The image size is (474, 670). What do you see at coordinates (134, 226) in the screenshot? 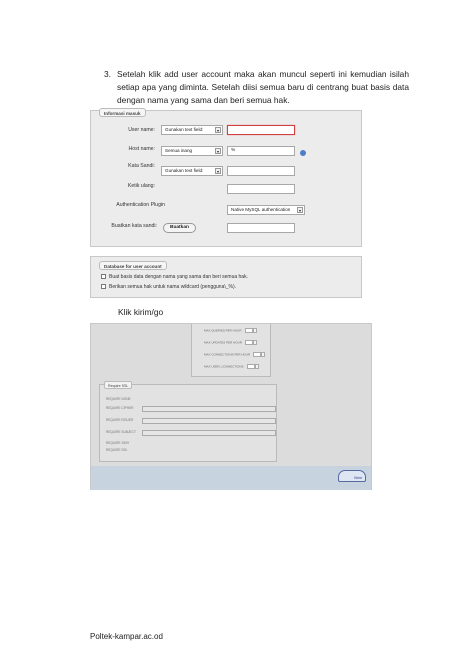
I see `generate-password-label: Buatkan kata sandi:` at bounding box center [134, 226].